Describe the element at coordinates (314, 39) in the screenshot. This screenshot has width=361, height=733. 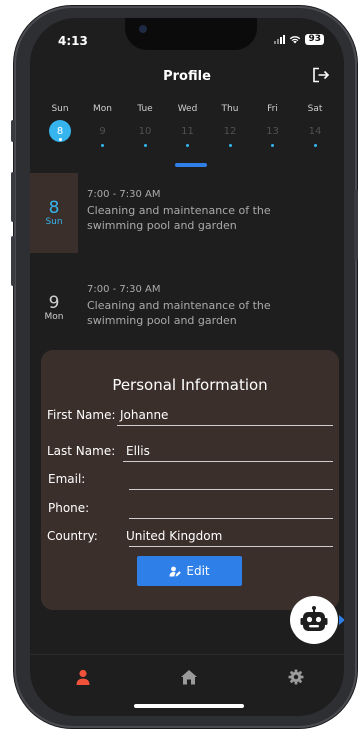
I see `battery-level: 93` at that location.